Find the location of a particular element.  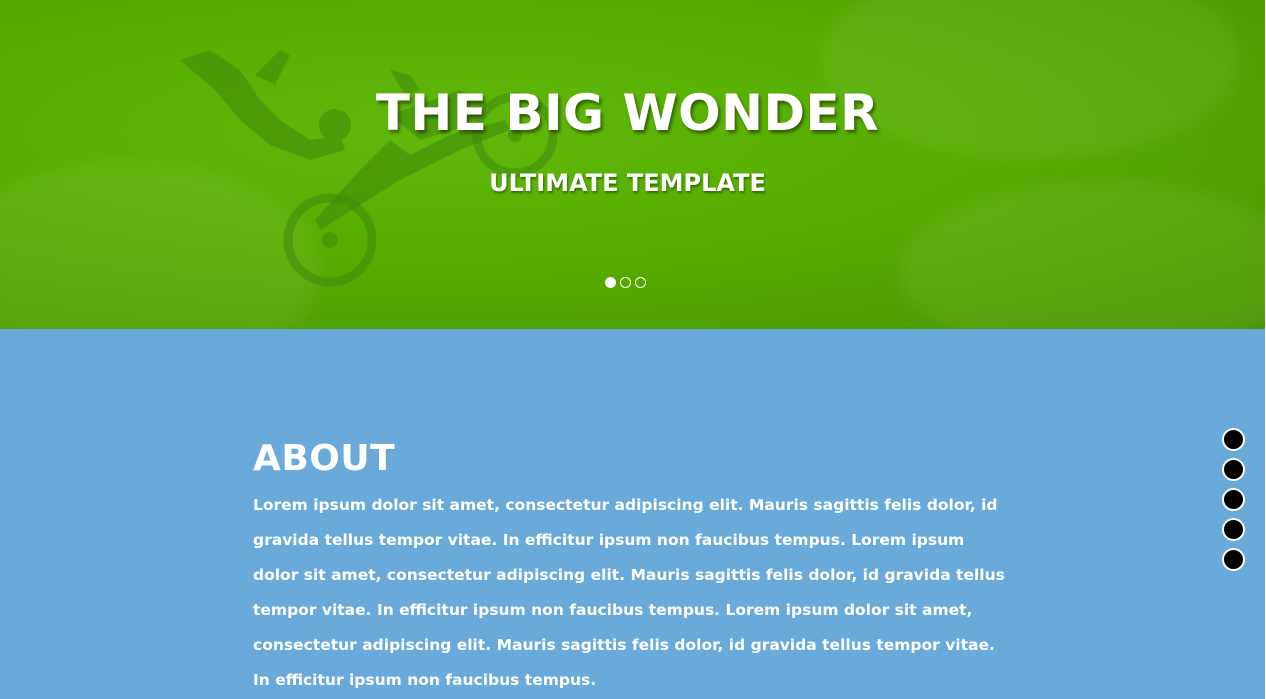

motocross-rider-image is located at coordinates (369, 168).